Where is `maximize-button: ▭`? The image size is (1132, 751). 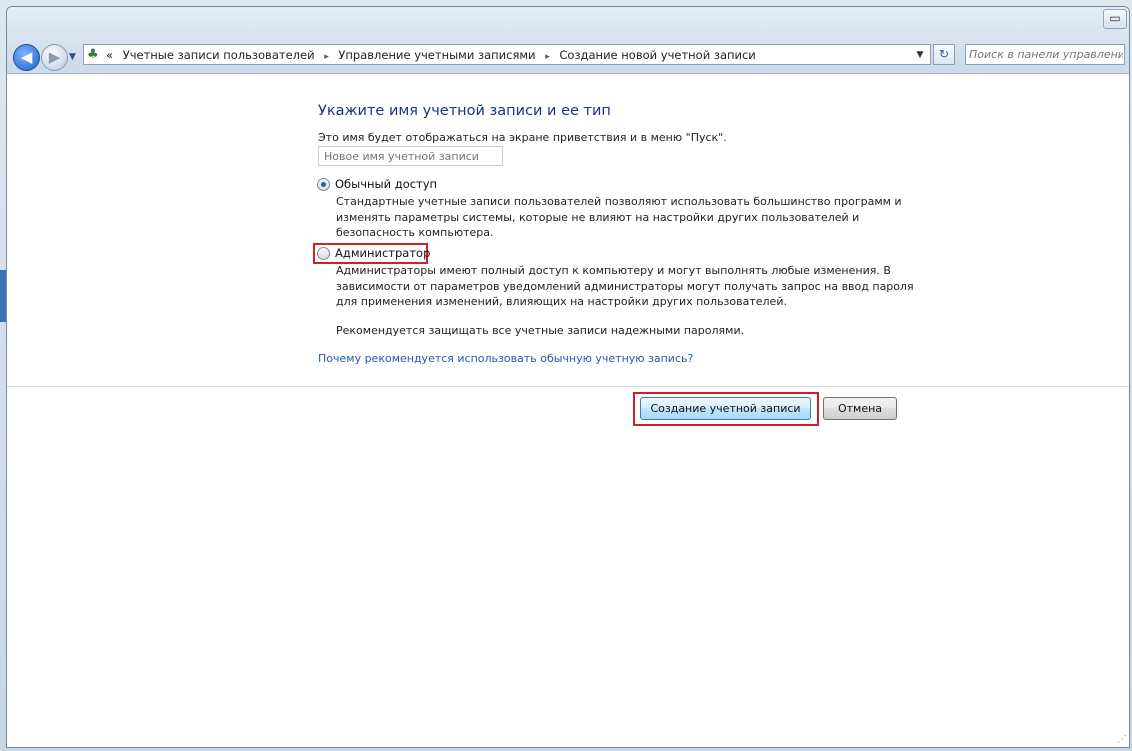 maximize-button: ▭ is located at coordinates (1115, 19).